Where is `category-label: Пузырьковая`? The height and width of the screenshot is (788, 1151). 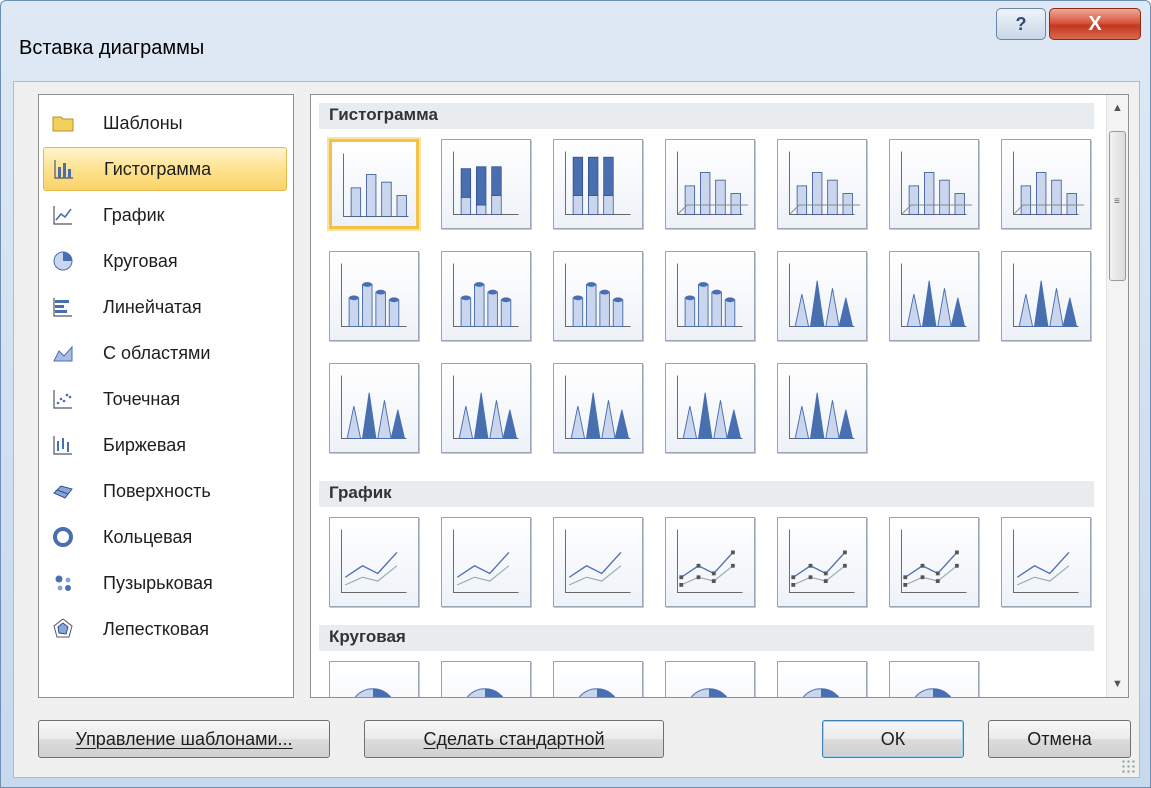 category-label: Пузырьковая is located at coordinates (158, 582).